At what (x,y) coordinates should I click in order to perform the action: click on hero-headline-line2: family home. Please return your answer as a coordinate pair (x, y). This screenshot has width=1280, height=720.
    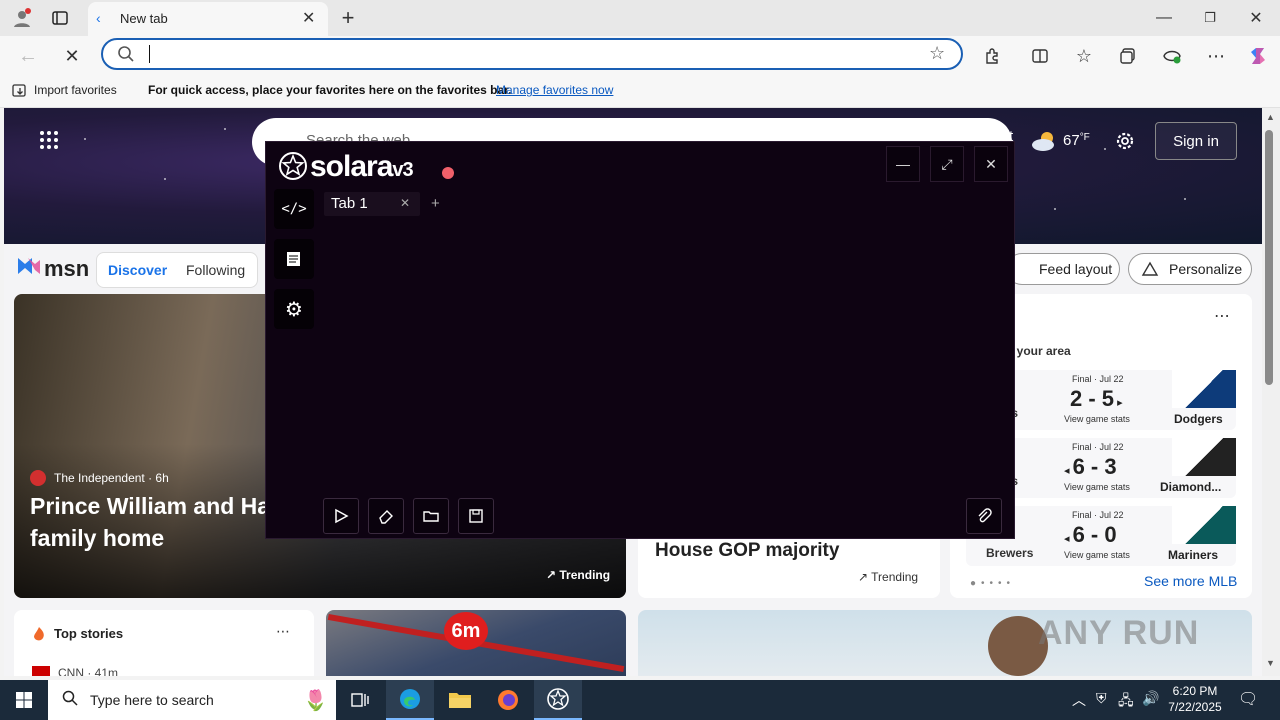
    Looking at the image, I should click on (97, 538).